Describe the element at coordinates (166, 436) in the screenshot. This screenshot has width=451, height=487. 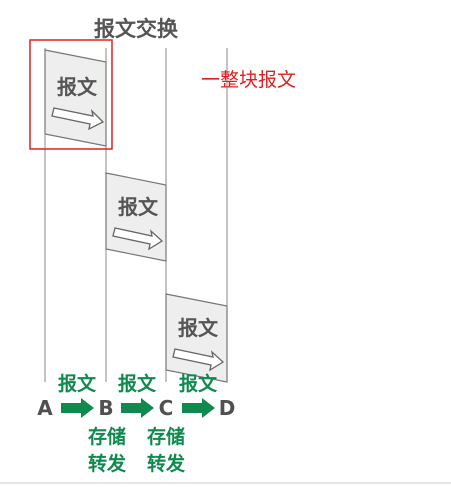
I see `store-label-c: 存储` at that location.